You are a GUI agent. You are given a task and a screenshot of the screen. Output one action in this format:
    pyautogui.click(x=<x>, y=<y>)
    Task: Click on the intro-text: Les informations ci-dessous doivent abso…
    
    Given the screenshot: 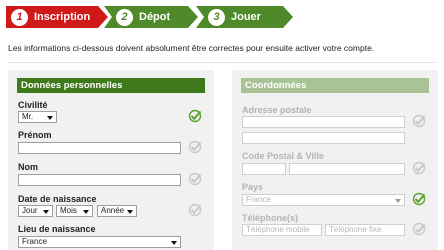 What is the action you would take?
    pyautogui.click(x=191, y=48)
    